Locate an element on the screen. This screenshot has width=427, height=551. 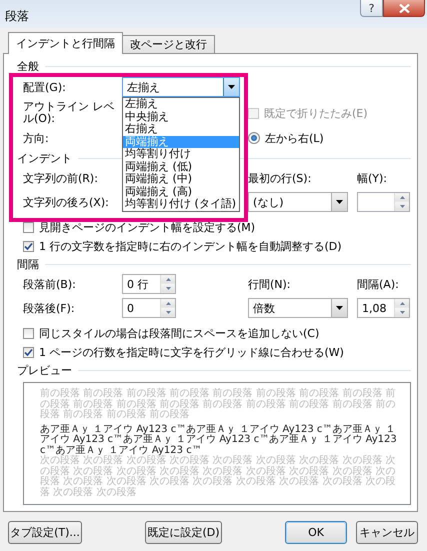
tab: 改ページと改行 is located at coordinates (169, 44).